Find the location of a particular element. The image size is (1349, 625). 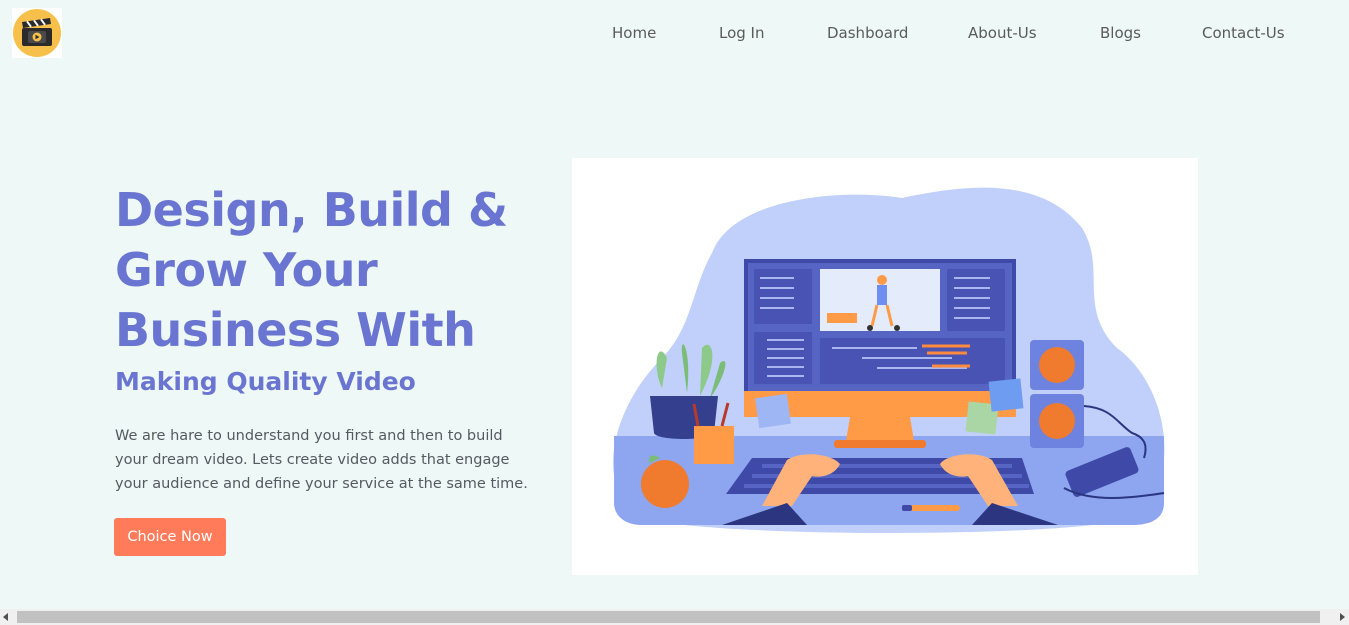

choice-now-button: Choice Now is located at coordinates (170, 537).